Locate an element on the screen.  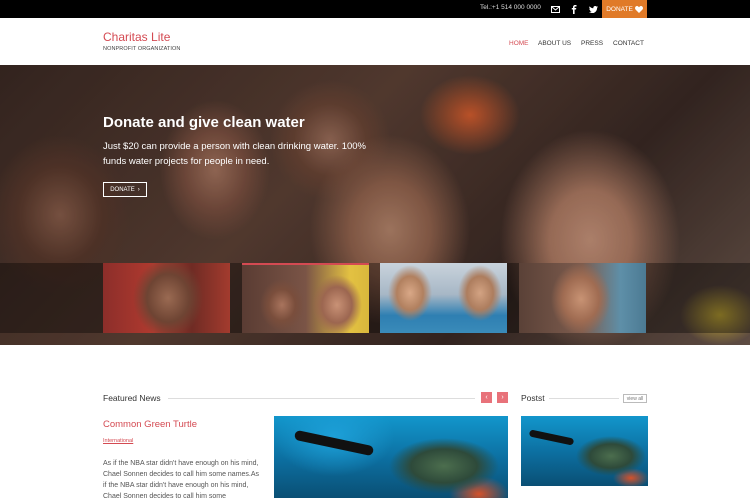
twitter-icon is located at coordinates (593, 9).